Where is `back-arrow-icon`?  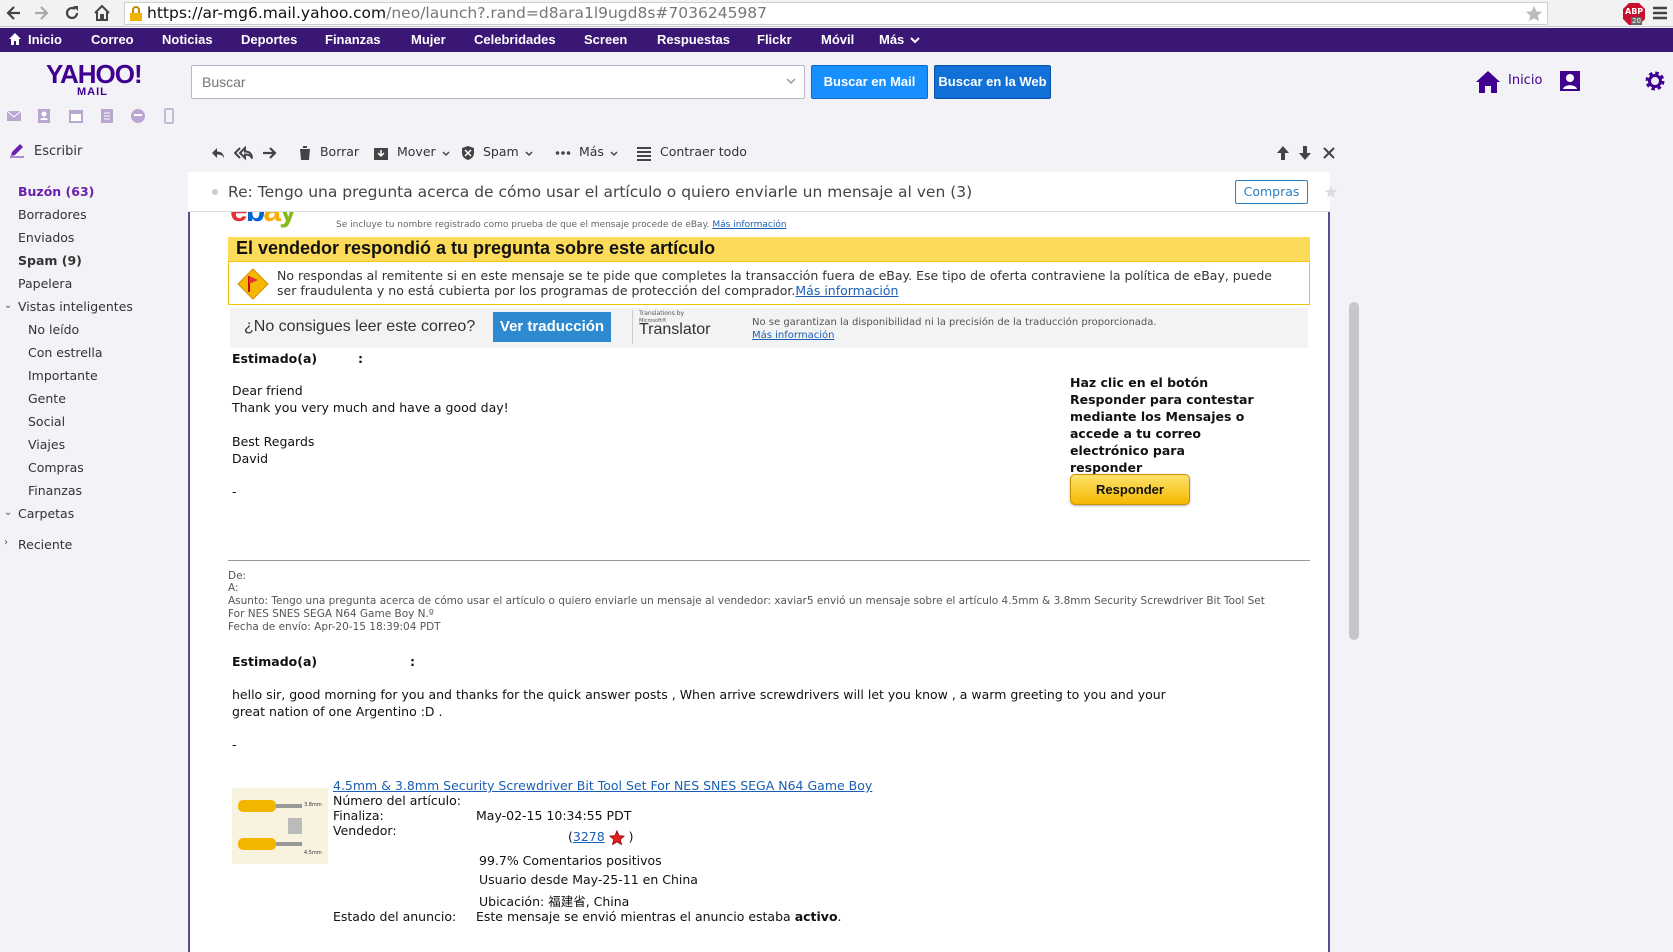 back-arrow-icon is located at coordinates (14, 13).